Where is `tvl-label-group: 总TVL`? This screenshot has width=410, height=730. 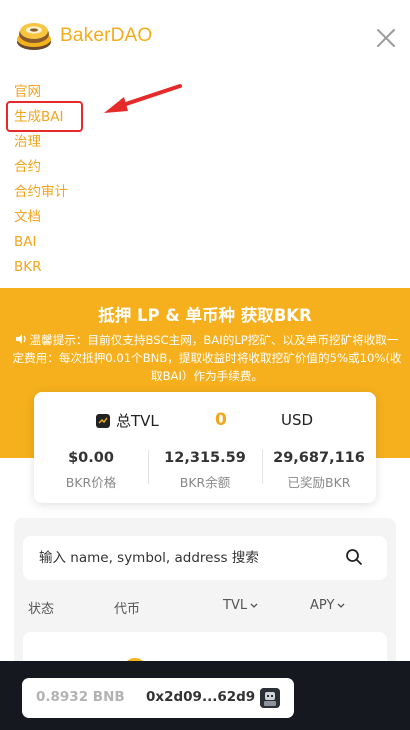 tvl-label-group: 总TVL is located at coordinates (127, 420).